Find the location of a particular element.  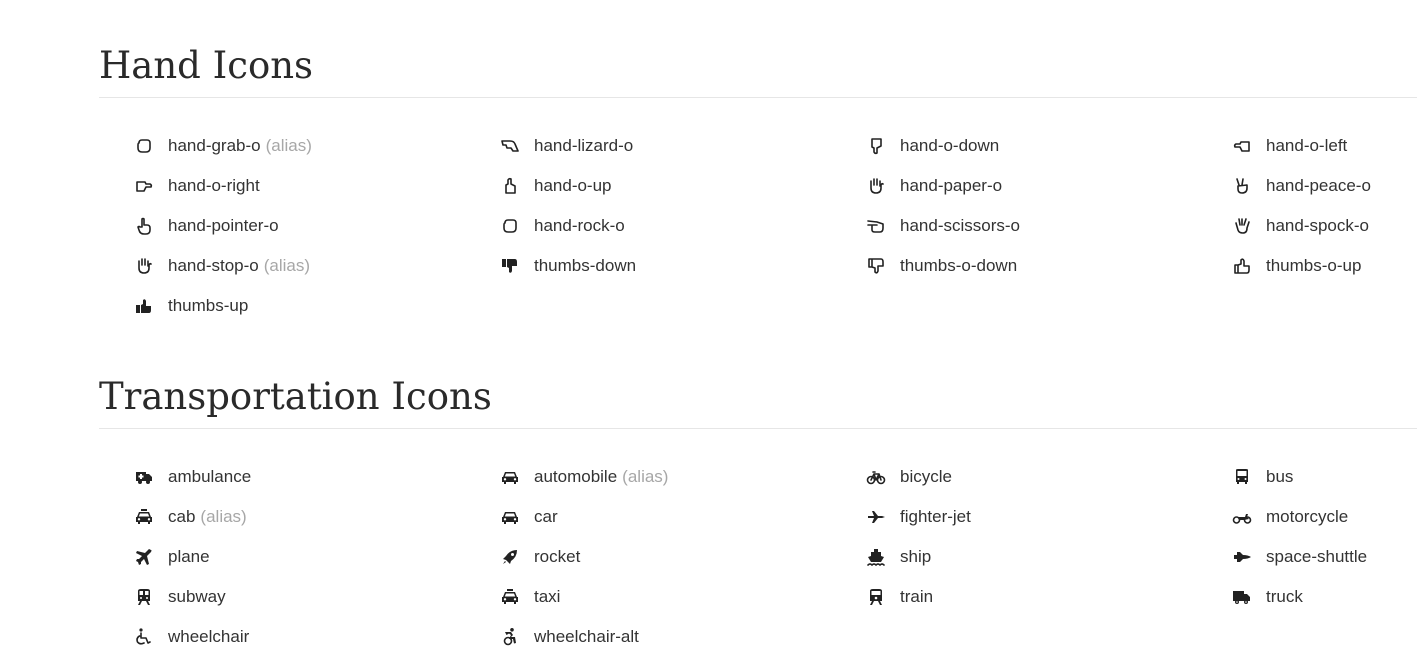

hand-pointer-o-icon is located at coordinates (144, 226).